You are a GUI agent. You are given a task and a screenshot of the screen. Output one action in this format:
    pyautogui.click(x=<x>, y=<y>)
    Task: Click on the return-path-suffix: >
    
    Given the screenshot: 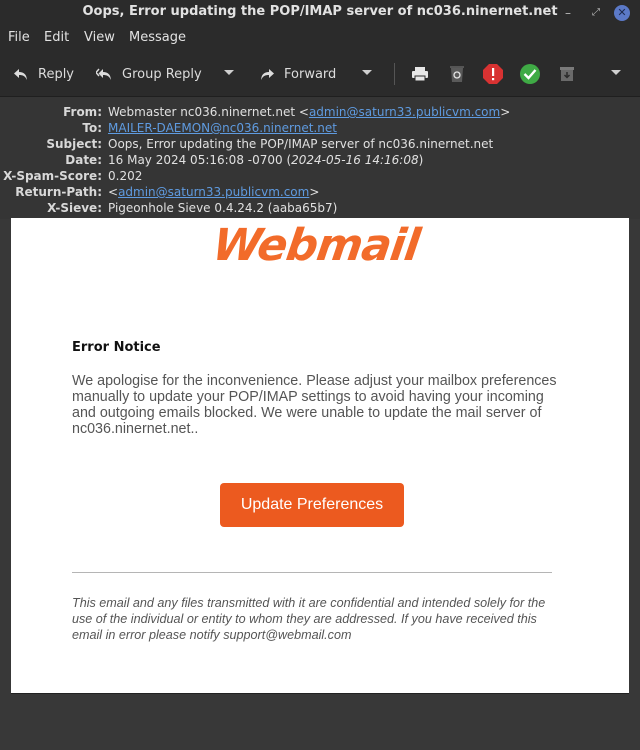 What is the action you would take?
    pyautogui.click(x=314, y=192)
    